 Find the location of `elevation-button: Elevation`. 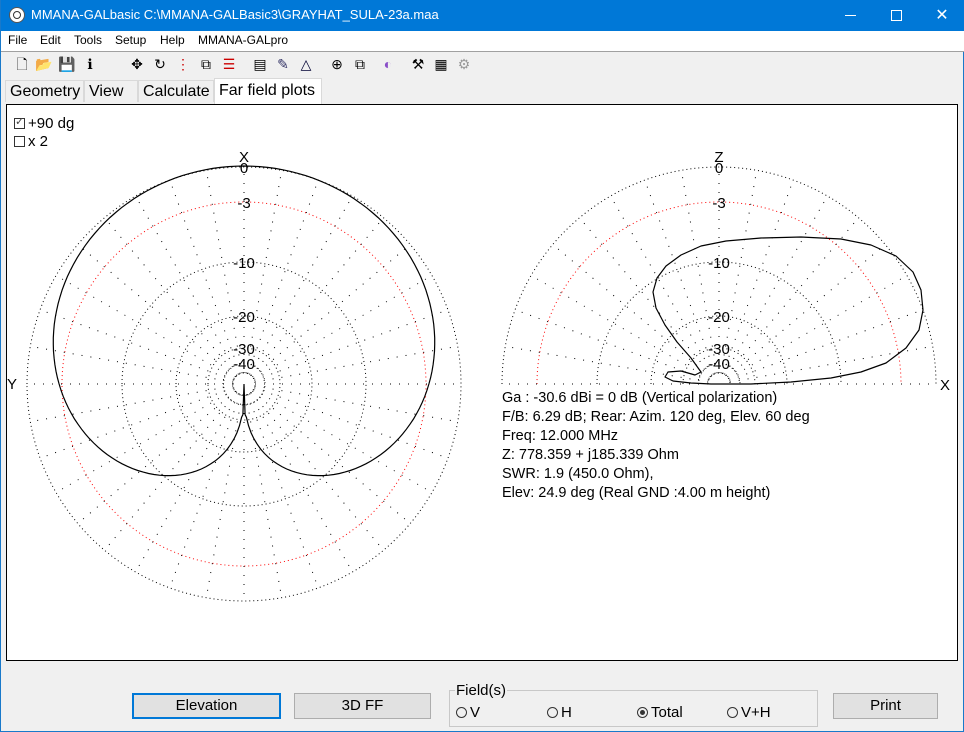

elevation-button: Elevation is located at coordinates (206, 706).